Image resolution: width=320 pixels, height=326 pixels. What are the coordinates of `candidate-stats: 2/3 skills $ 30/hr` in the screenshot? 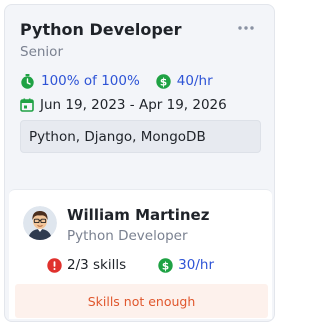 It's located at (130, 265).